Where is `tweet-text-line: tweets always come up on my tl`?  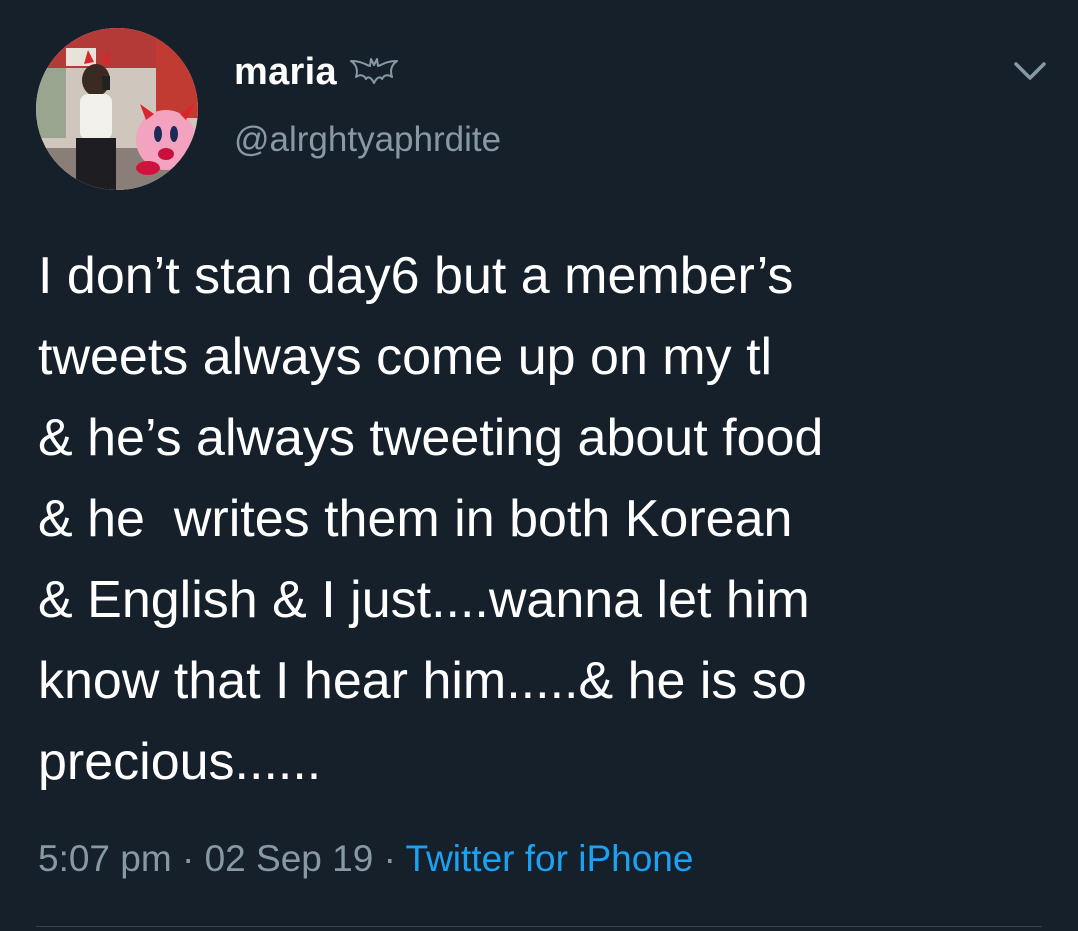 tweet-text-line: tweets always come up on my tl is located at coordinates (405, 357).